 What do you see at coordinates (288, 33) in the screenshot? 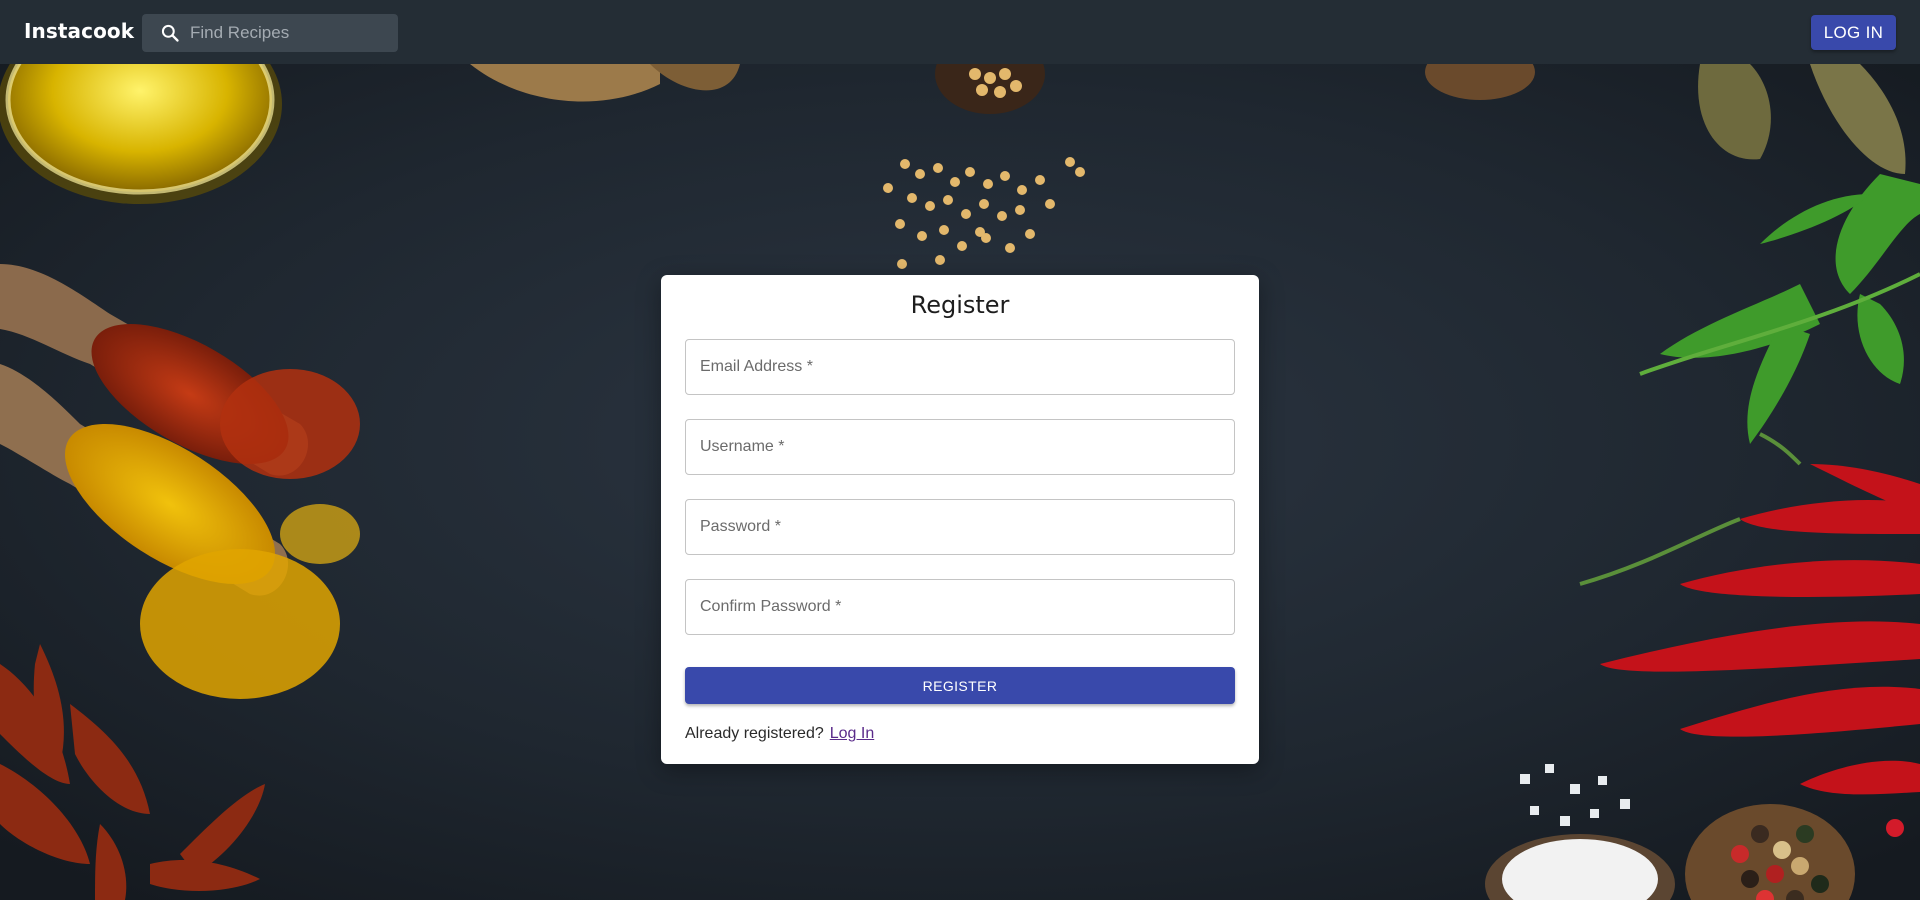
I see `search-input` at bounding box center [288, 33].